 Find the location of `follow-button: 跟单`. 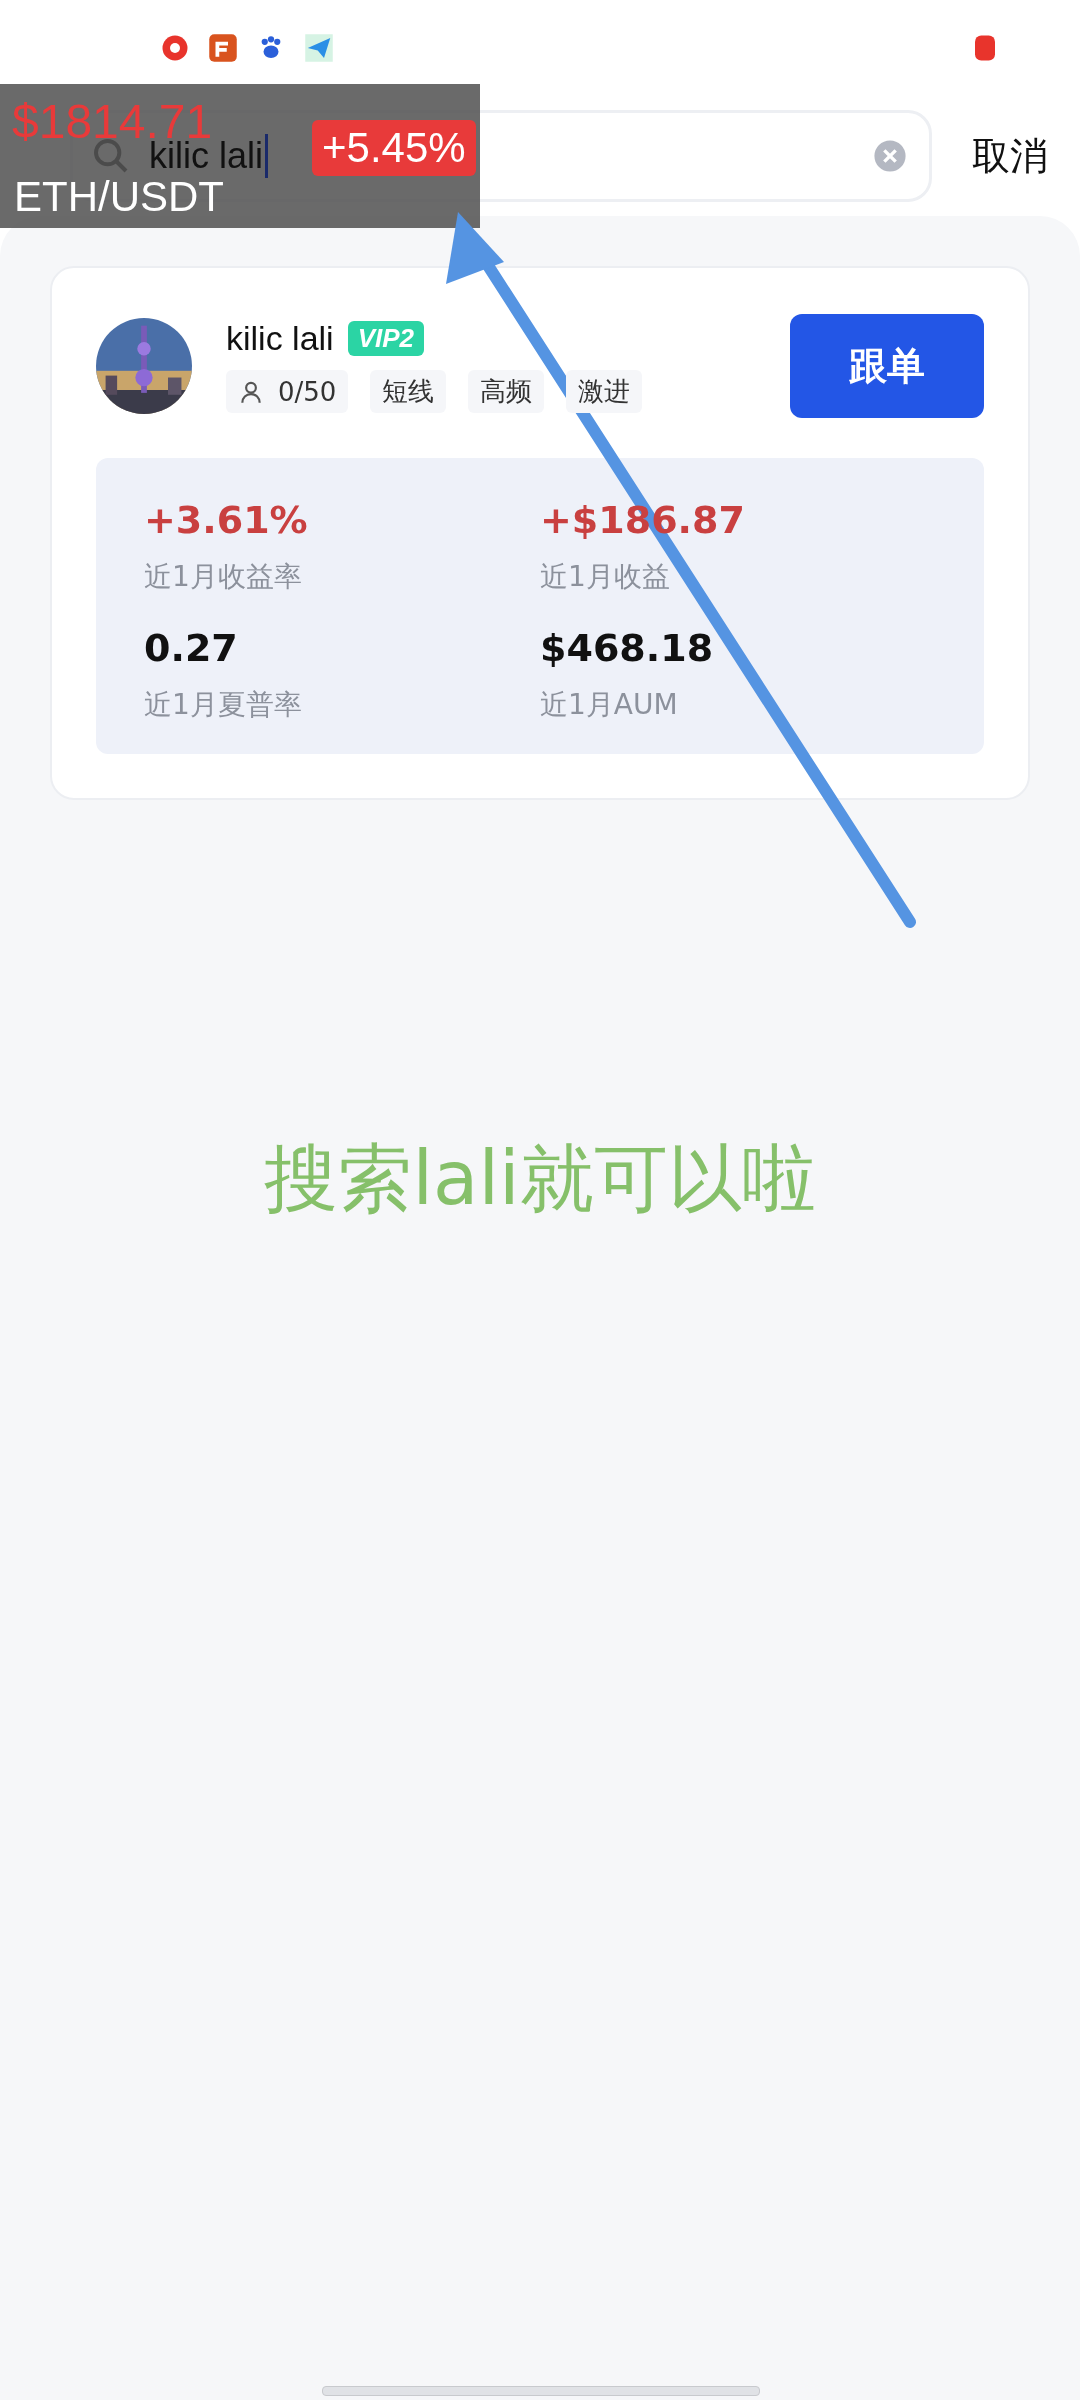

follow-button: 跟单 is located at coordinates (887, 366).